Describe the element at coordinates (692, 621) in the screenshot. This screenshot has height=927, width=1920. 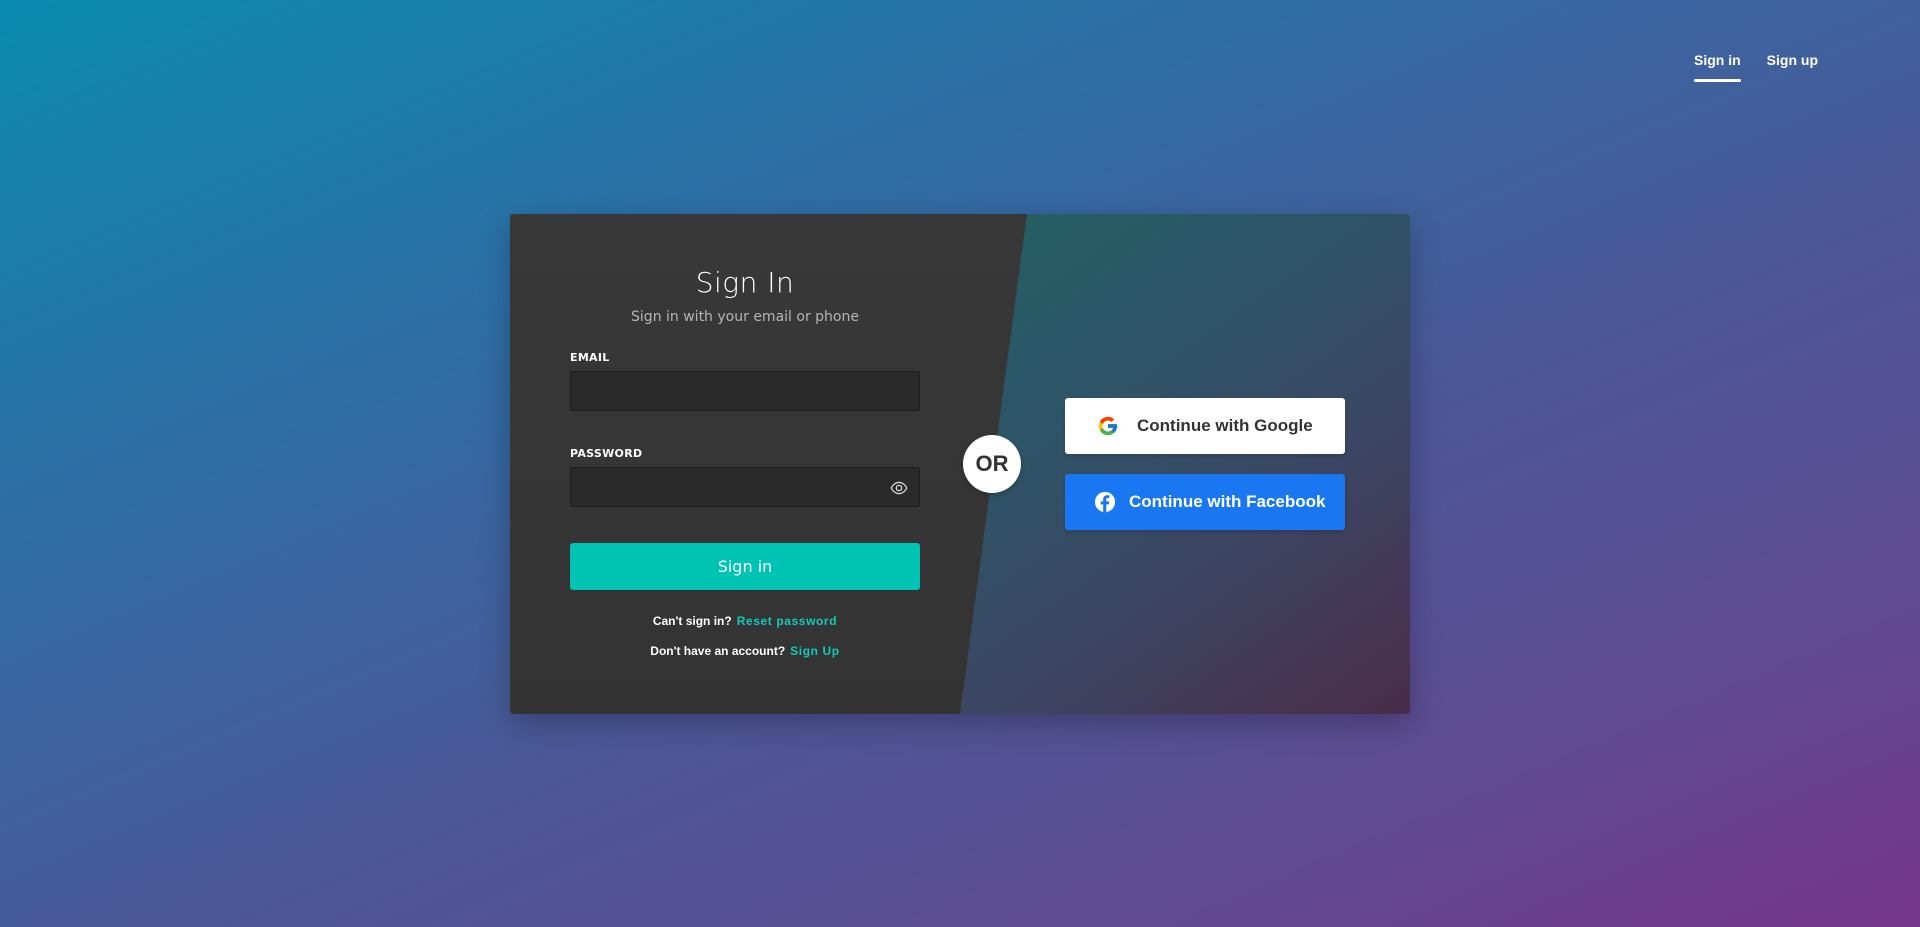
I see `reset-prompt: Can't sign in?` at that location.